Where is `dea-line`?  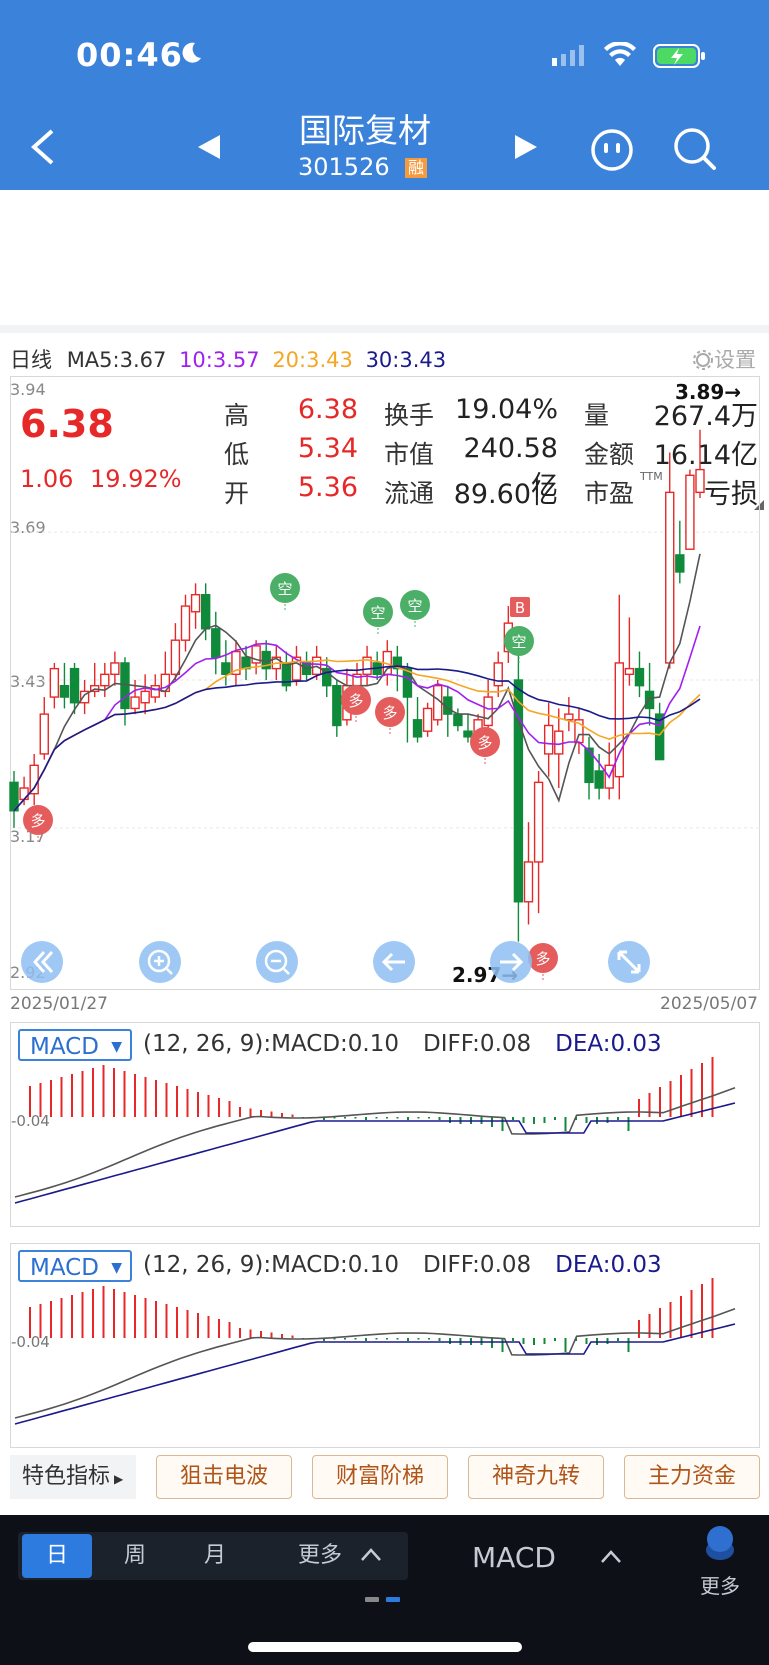 dea-line is located at coordinates (375, 1153).